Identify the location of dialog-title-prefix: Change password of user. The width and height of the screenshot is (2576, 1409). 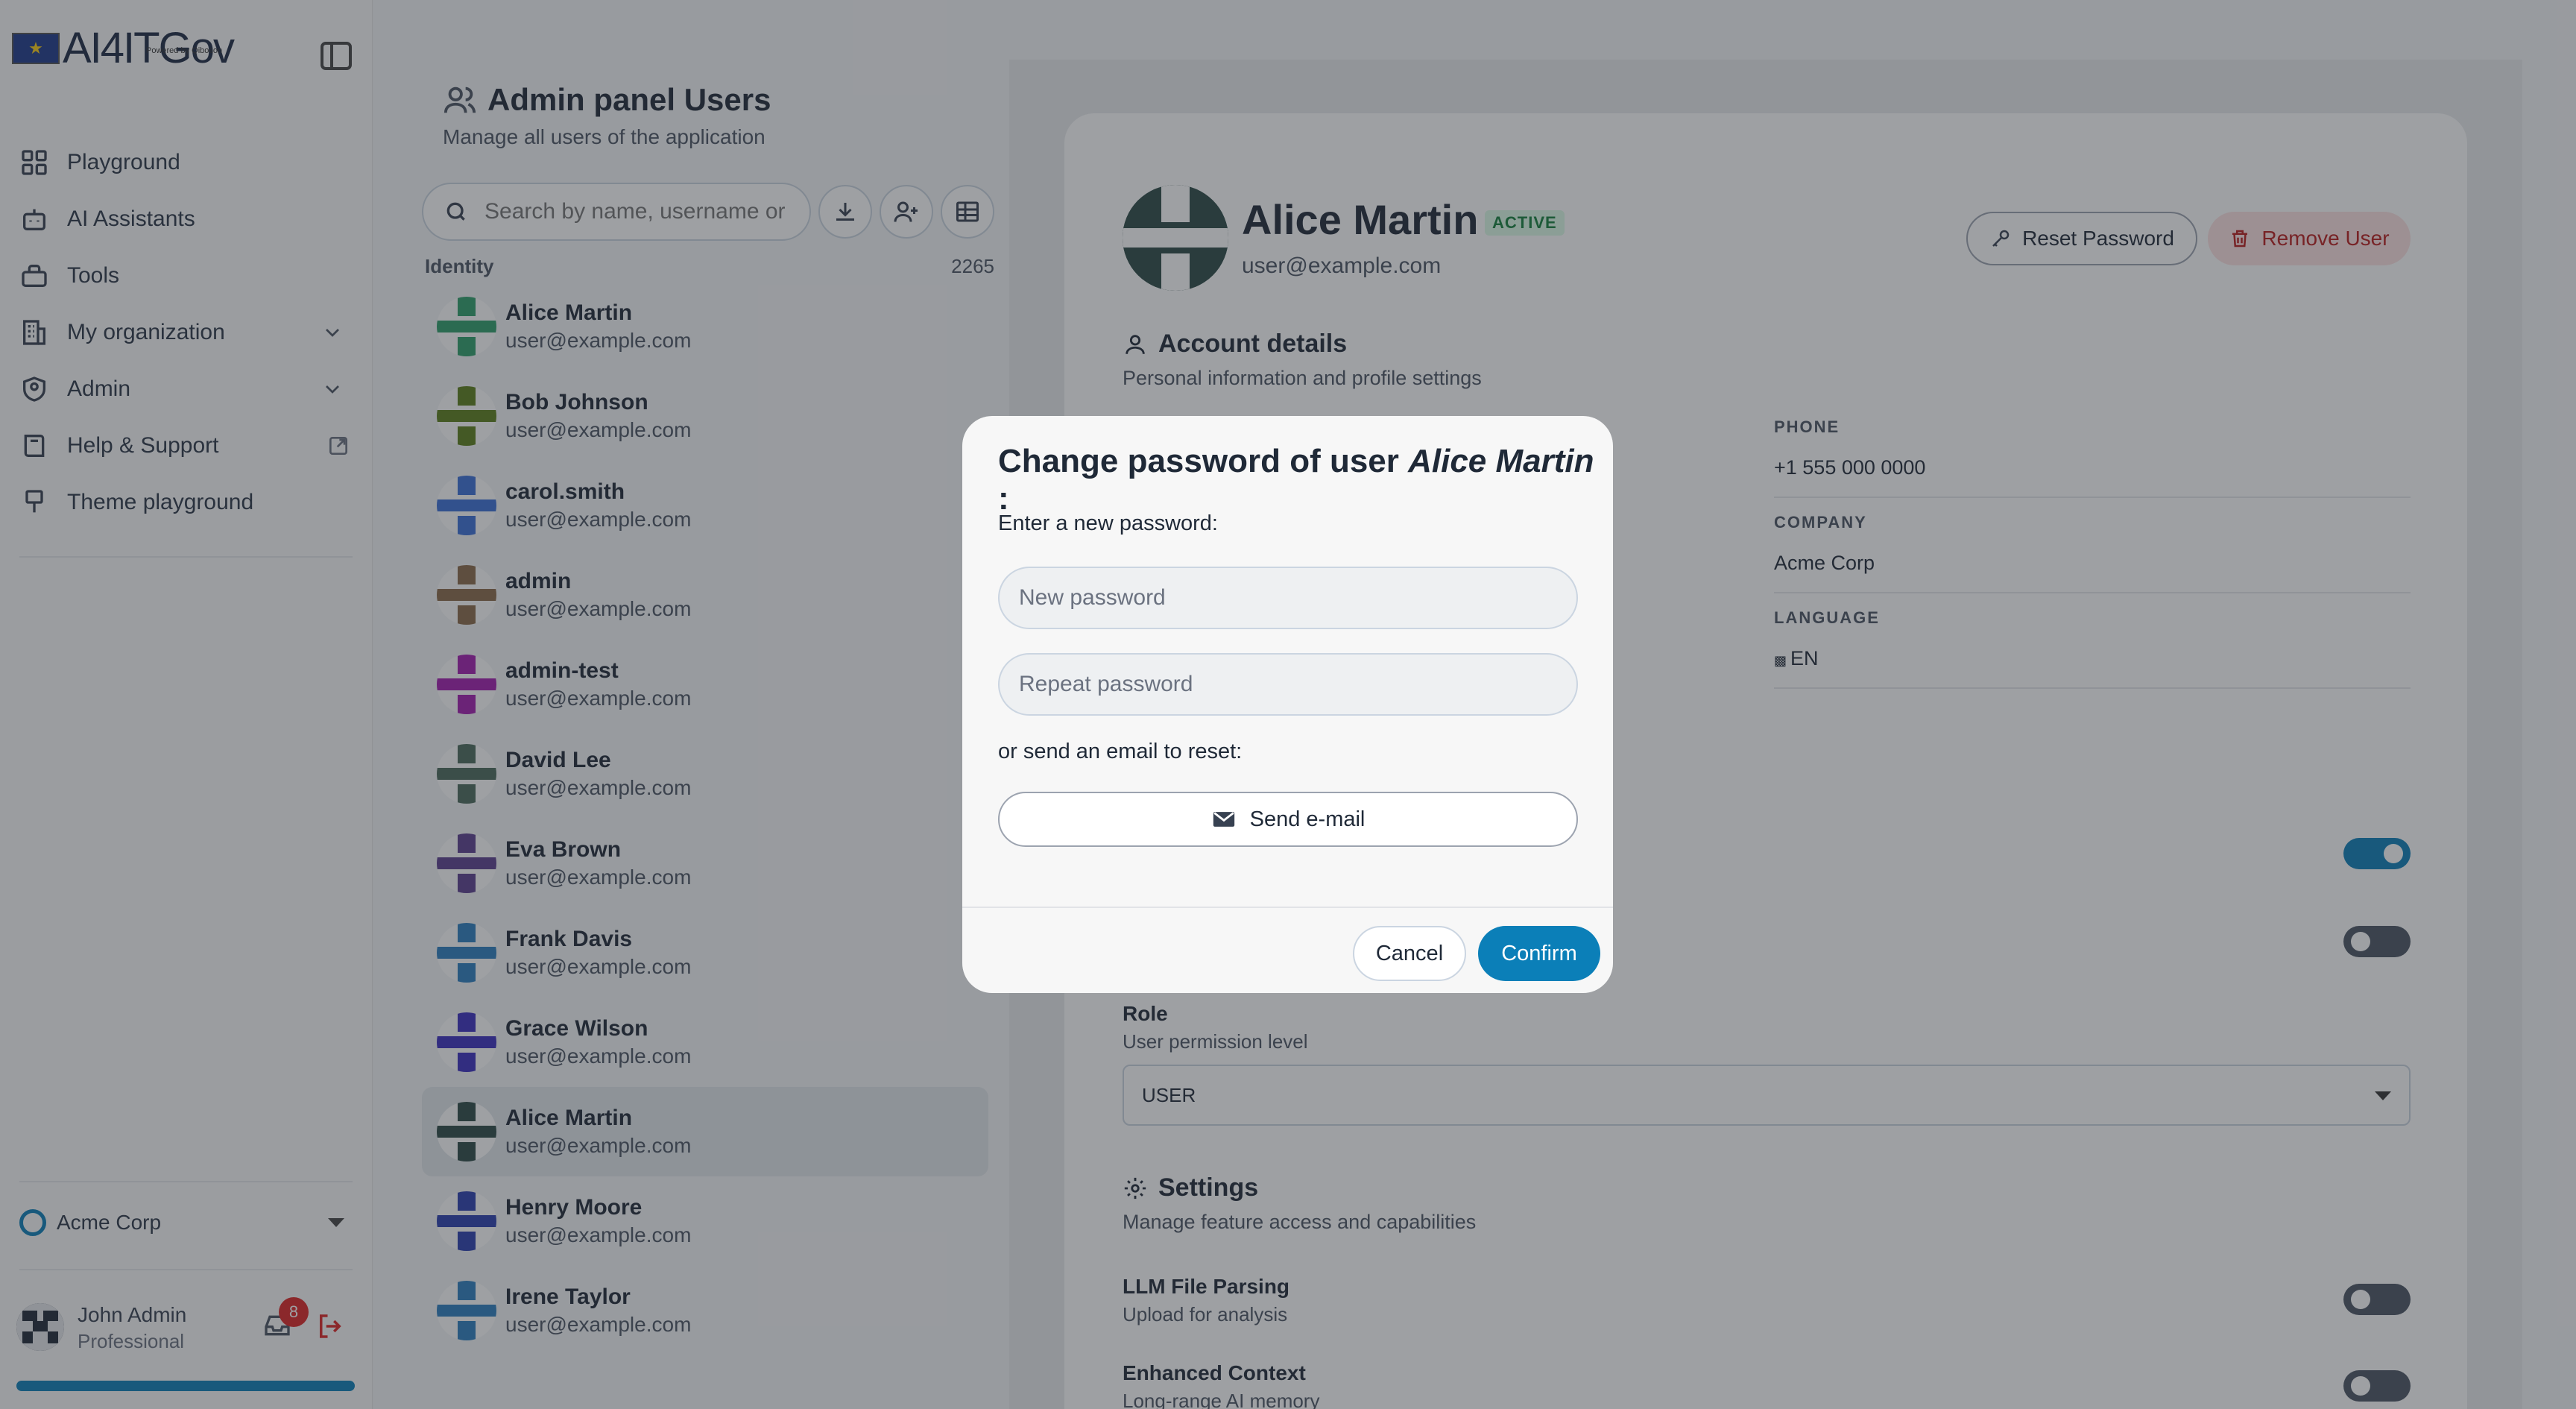
(1203, 461).